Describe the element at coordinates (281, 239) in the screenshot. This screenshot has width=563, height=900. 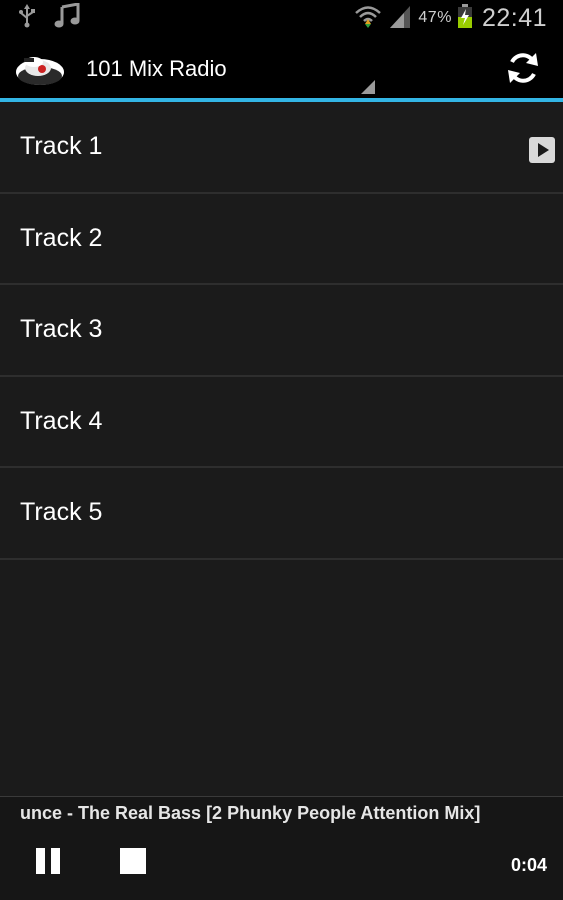
I see `track-row: Track 2` at that location.